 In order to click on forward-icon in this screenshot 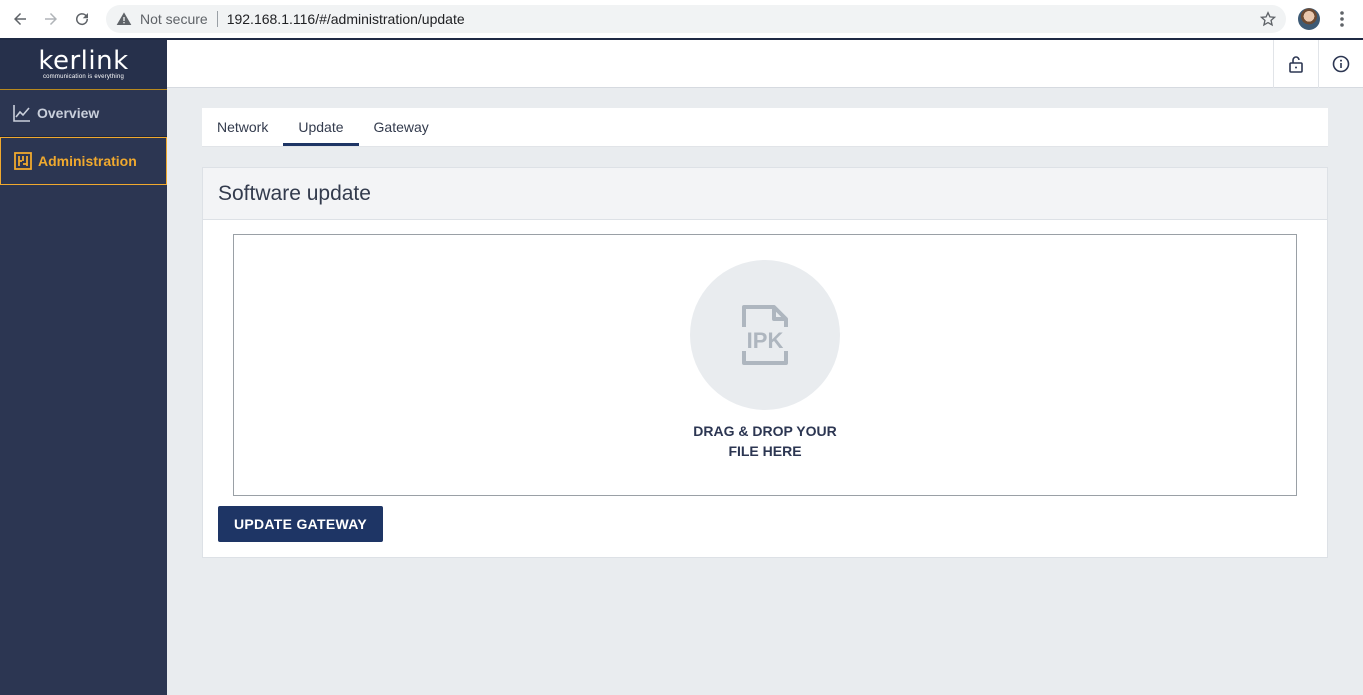, I will do `click(51, 19)`.